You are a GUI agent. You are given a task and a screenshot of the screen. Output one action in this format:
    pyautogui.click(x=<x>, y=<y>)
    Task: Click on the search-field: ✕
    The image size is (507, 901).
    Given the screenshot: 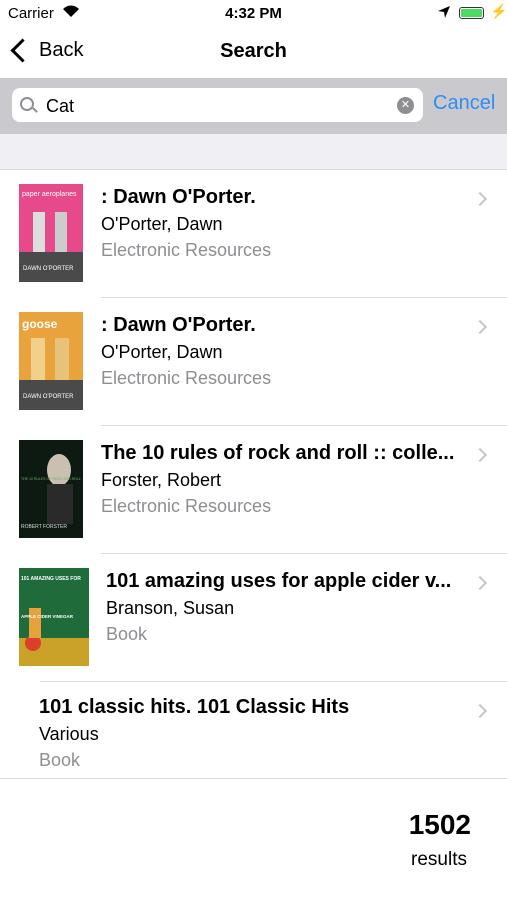 What is the action you would take?
    pyautogui.click(x=217, y=106)
    